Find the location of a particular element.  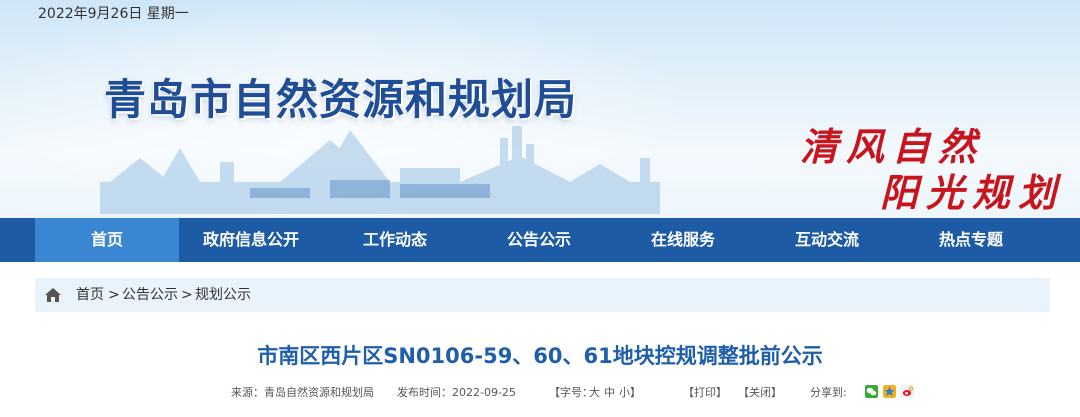

slogan-line-2: 阳光规划 is located at coordinates (972, 192).